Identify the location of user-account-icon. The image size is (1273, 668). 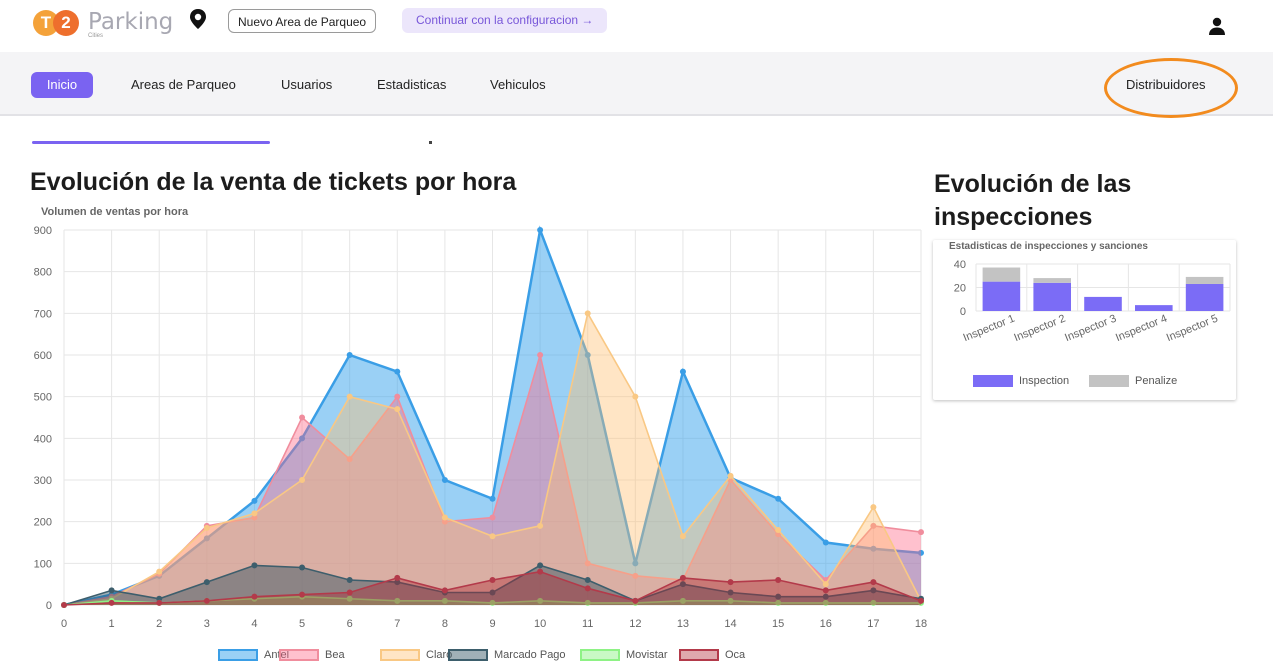
(1217, 26).